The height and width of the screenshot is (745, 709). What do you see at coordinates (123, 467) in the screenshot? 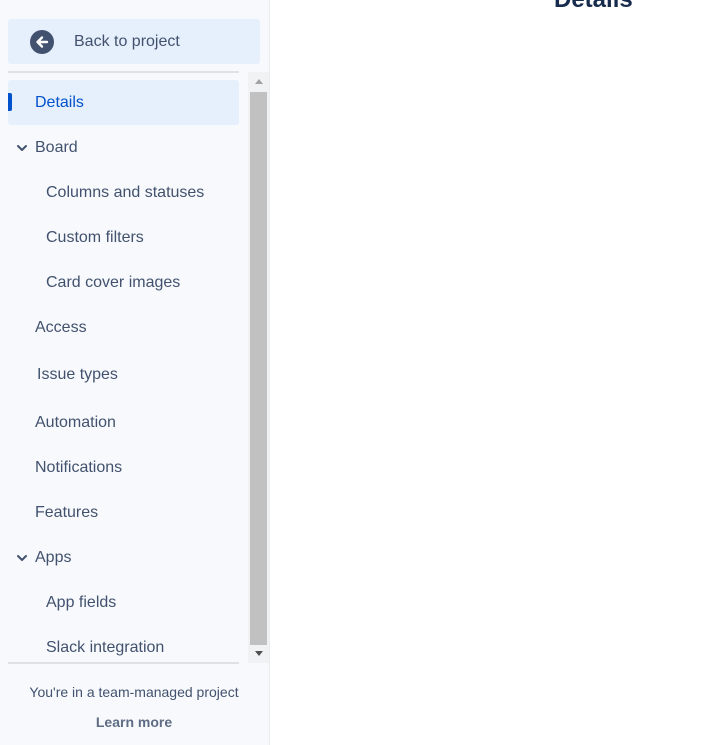
I see `sidebar-item-notifications: Notifications` at bounding box center [123, 467].